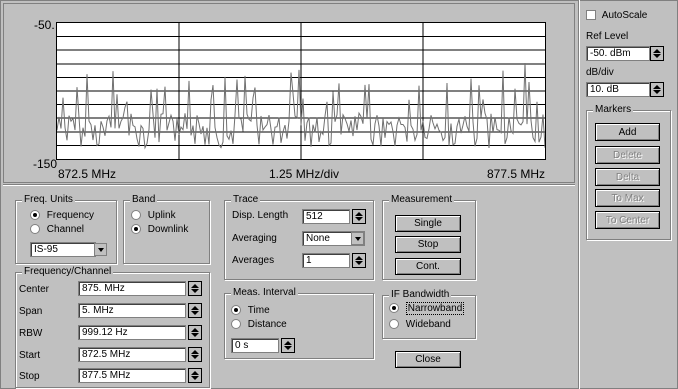  Describe the element at coordinates (31, 311) in the screenshot. I see `span-label: Span` at that location.